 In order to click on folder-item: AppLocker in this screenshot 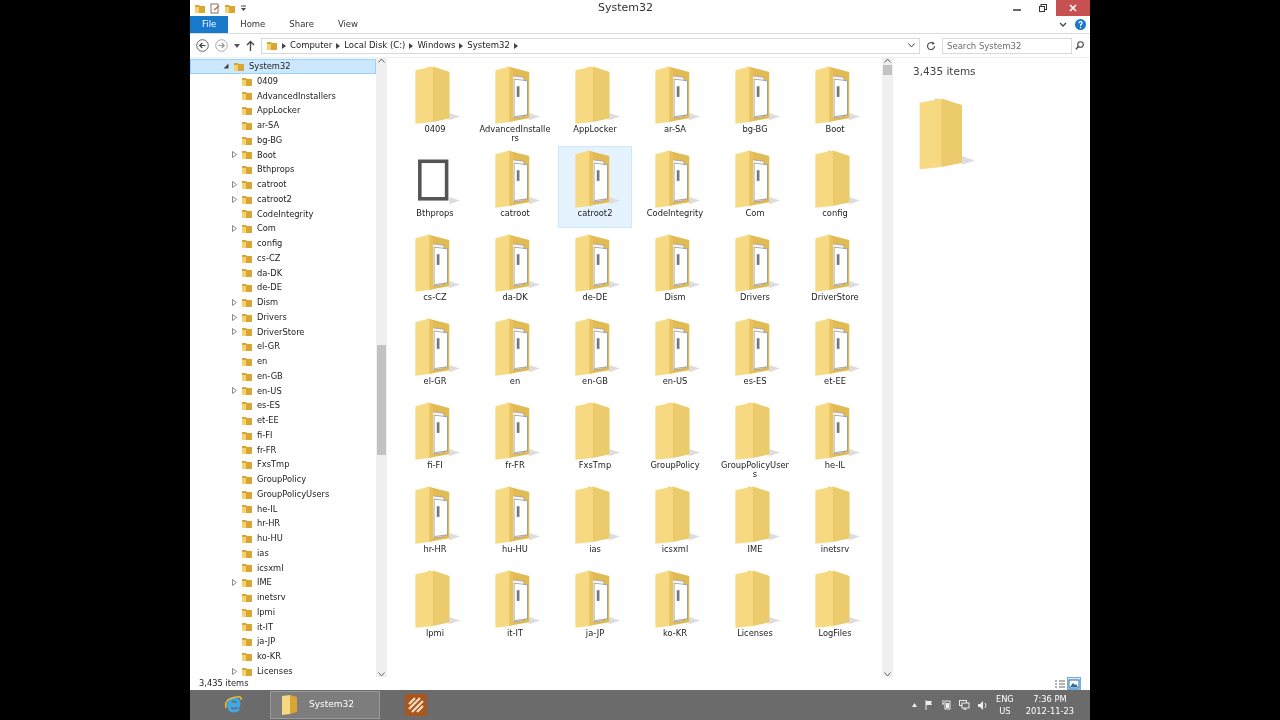, I will do `click(595, 103)`.